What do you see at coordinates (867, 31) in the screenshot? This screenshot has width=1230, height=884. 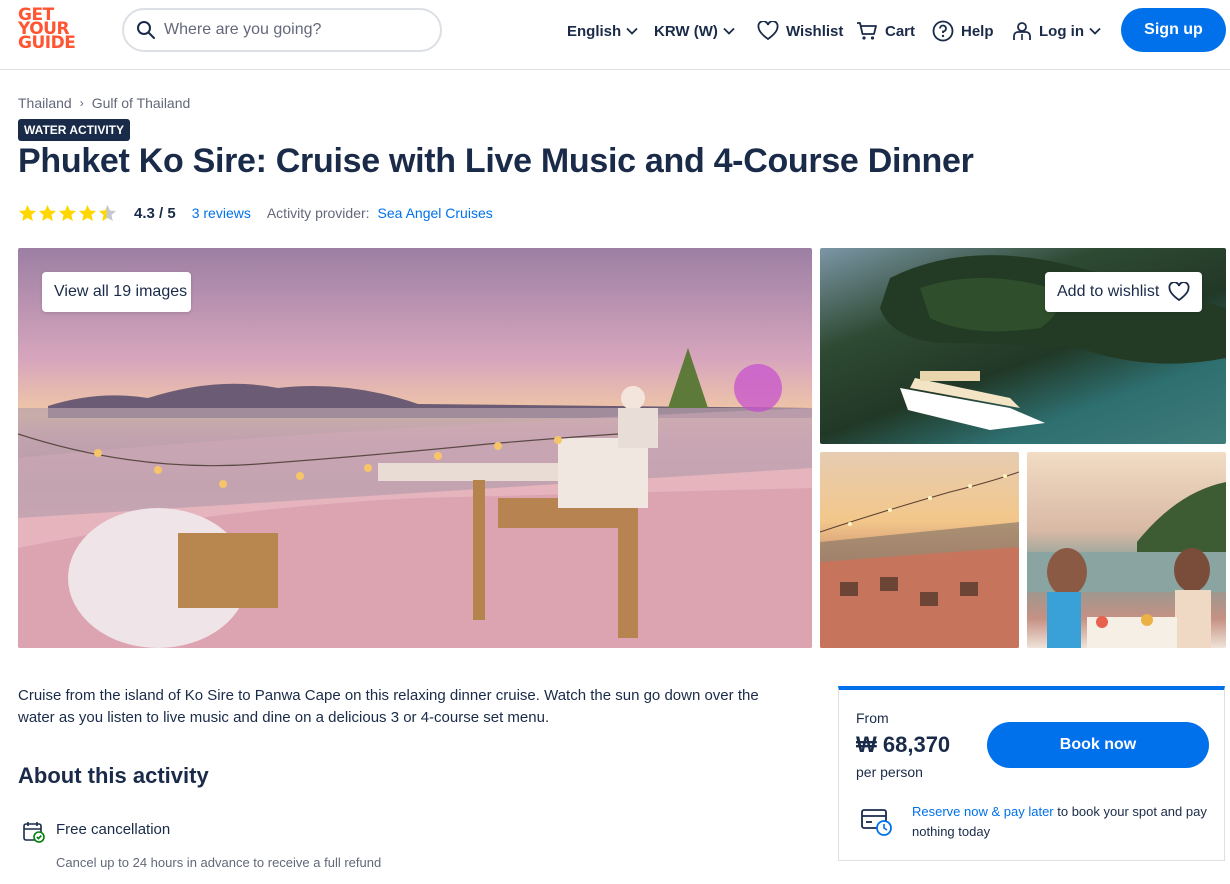 I see `cart-icon` at bounding box center [867, 31].